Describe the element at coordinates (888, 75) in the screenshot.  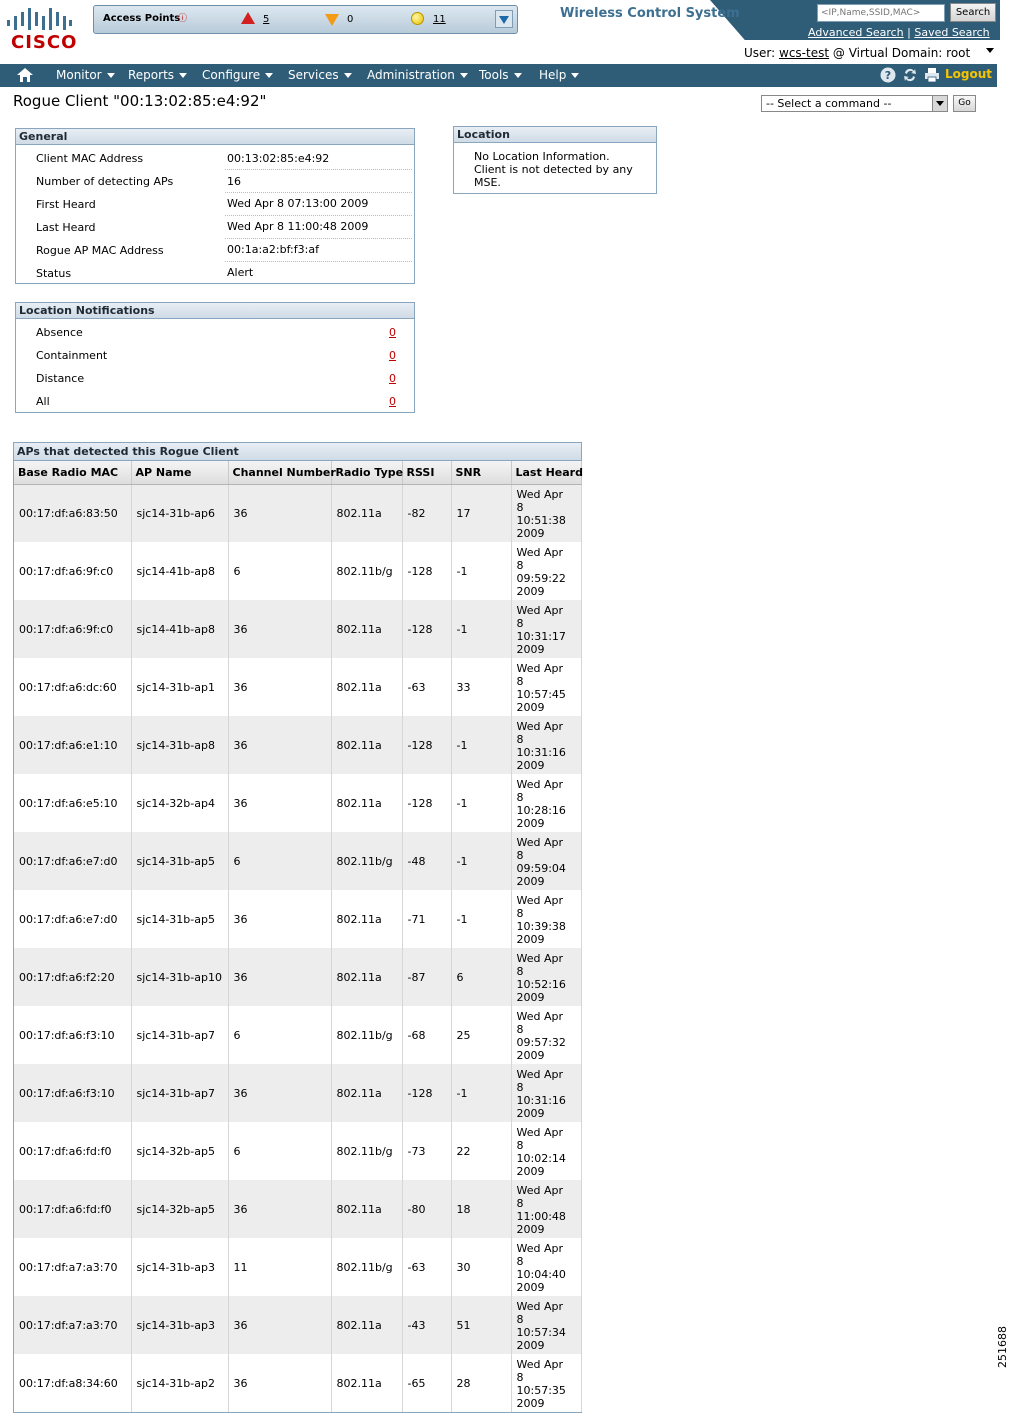
I see `help-icon: ?` at that location.